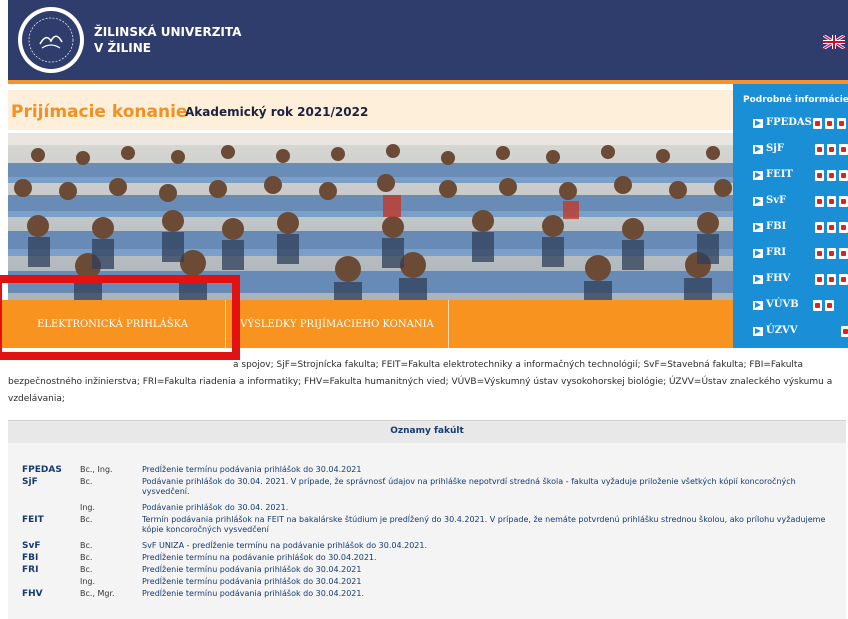  I want to click on band-divider, so click(448, 324).